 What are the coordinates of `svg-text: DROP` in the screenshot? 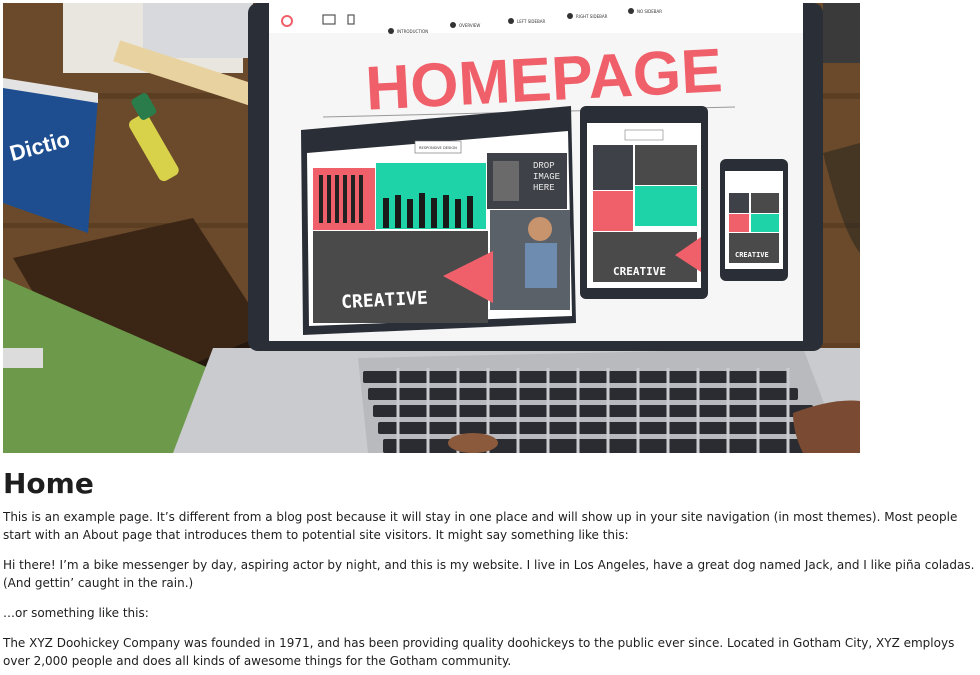 It's located at (544, 166).